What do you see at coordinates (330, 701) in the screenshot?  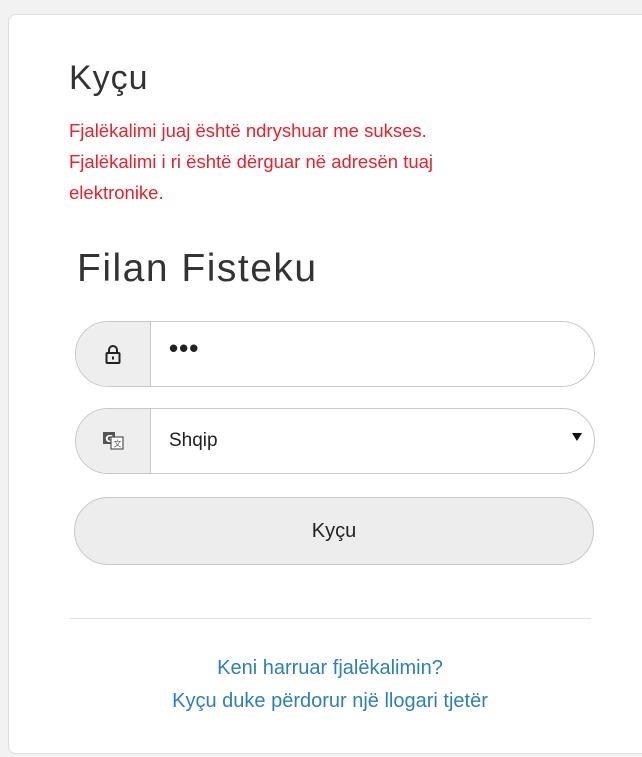 I see `other-account-link: Kyçu duke përdorur një llogari tjetër` at bounding box center [330, 701].